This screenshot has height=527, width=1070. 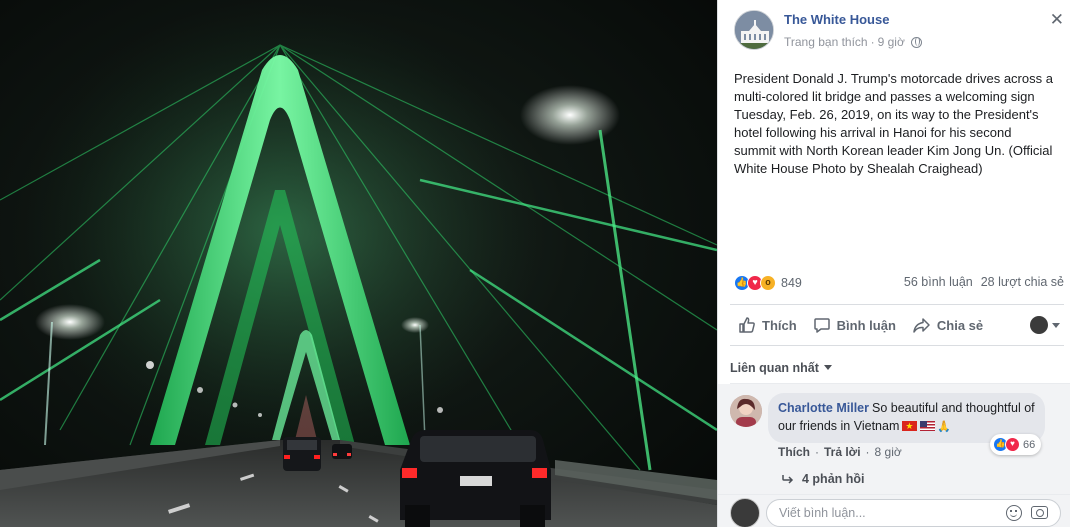 I want to click on share-arrow-icon, so click(x=921, y=325).